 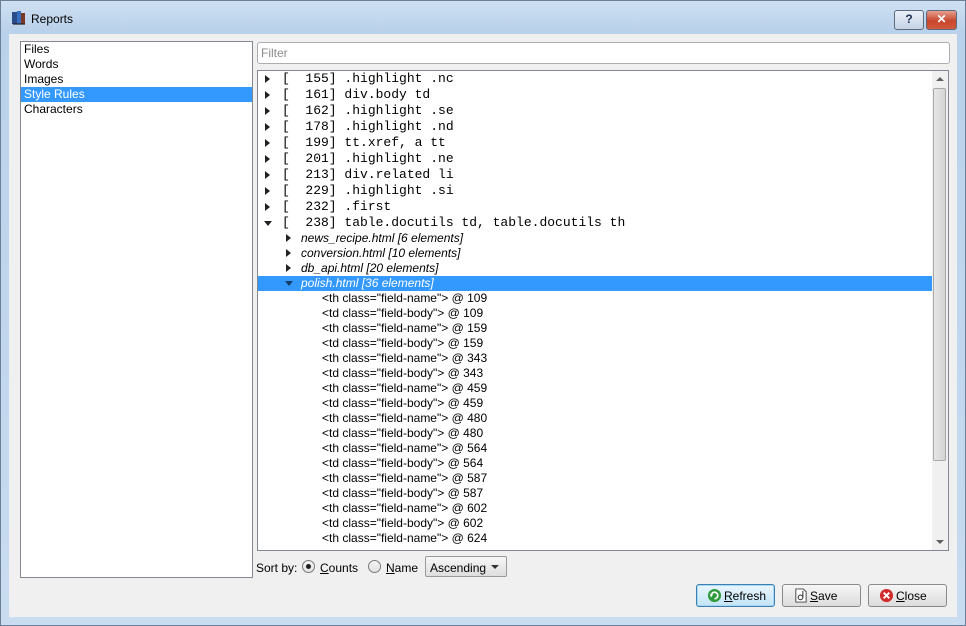 What do you see at coordinates (595, 143) in the screenshot?
I see `style-rule-row: [ 199] tt.xref, a tt` at bounding box center [595, 143].